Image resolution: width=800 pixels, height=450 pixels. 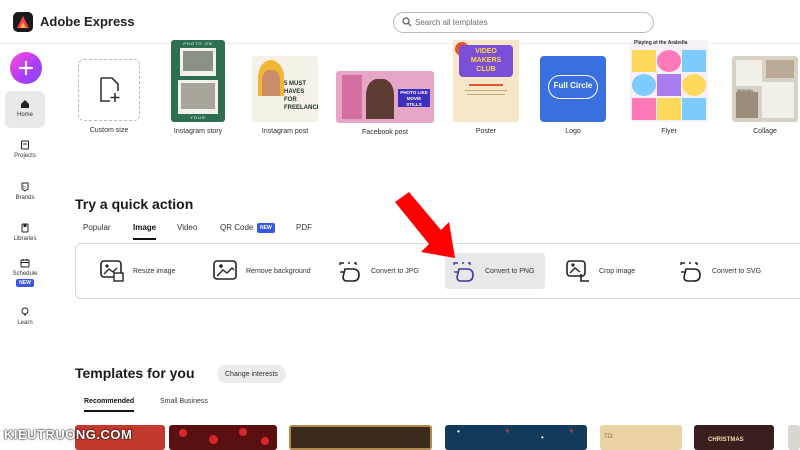 I want to click on resize-image-button: Resize image, so click(x=137, y=271).